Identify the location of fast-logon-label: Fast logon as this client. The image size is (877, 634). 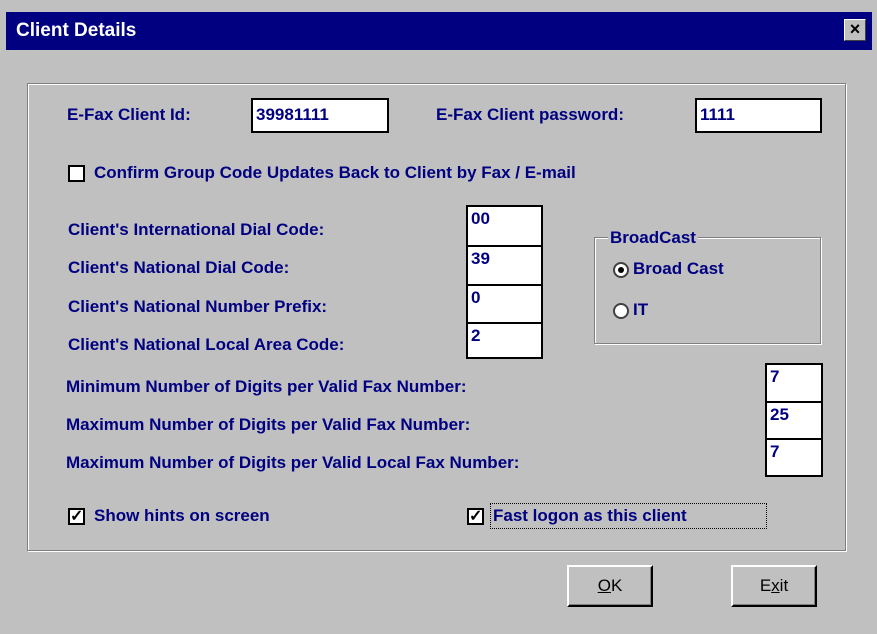
(590, 516).